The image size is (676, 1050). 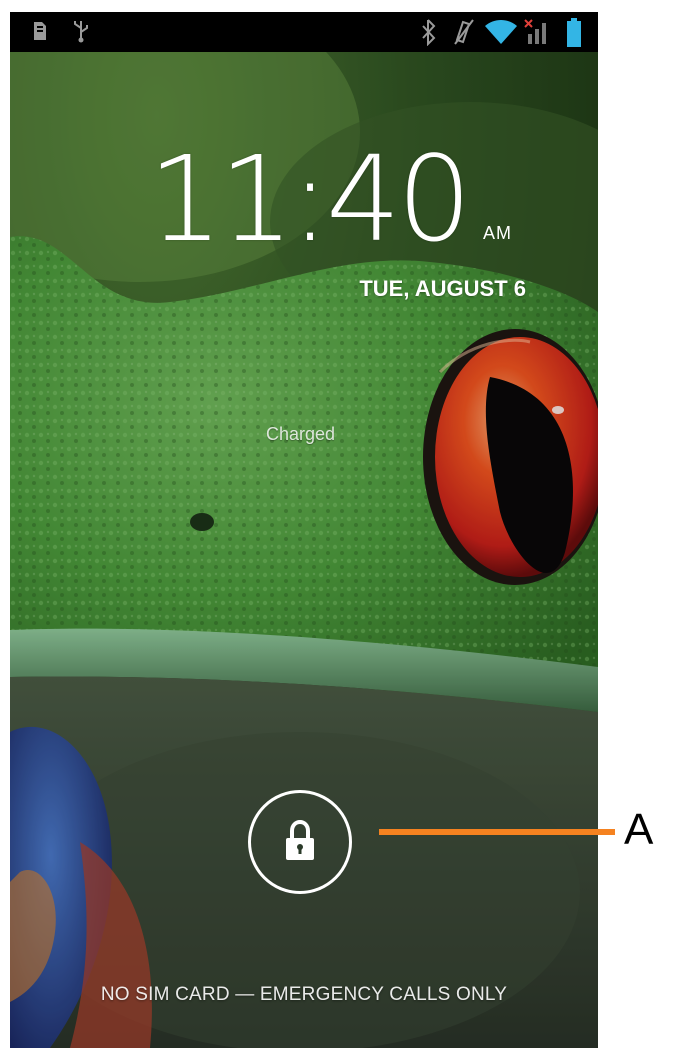 What do you see at coordinates (81, 32) in the screenshot?
I see `usb-icon` at bounding box center [81, 32].